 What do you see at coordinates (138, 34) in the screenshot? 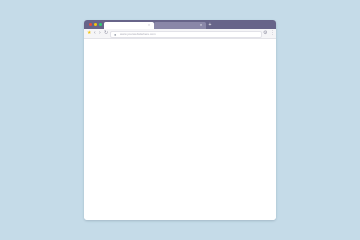
I see `address-url: www.yourwebsitehere.com` at bounding box center [138, 34].